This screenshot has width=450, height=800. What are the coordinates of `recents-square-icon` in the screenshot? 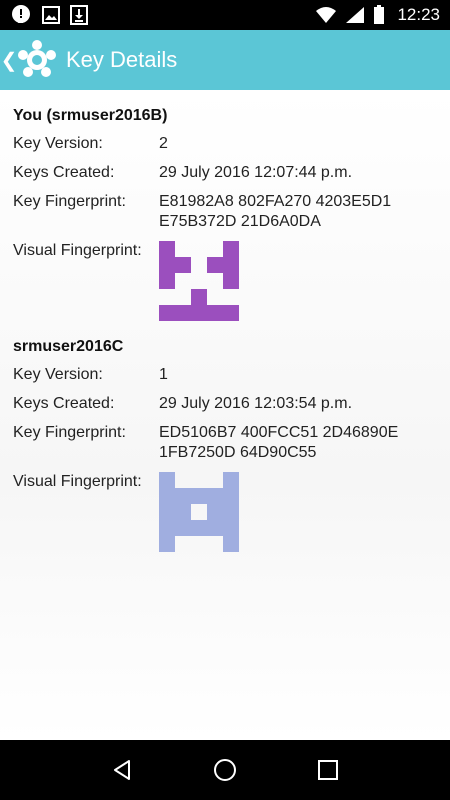 It's located at (328, 770).